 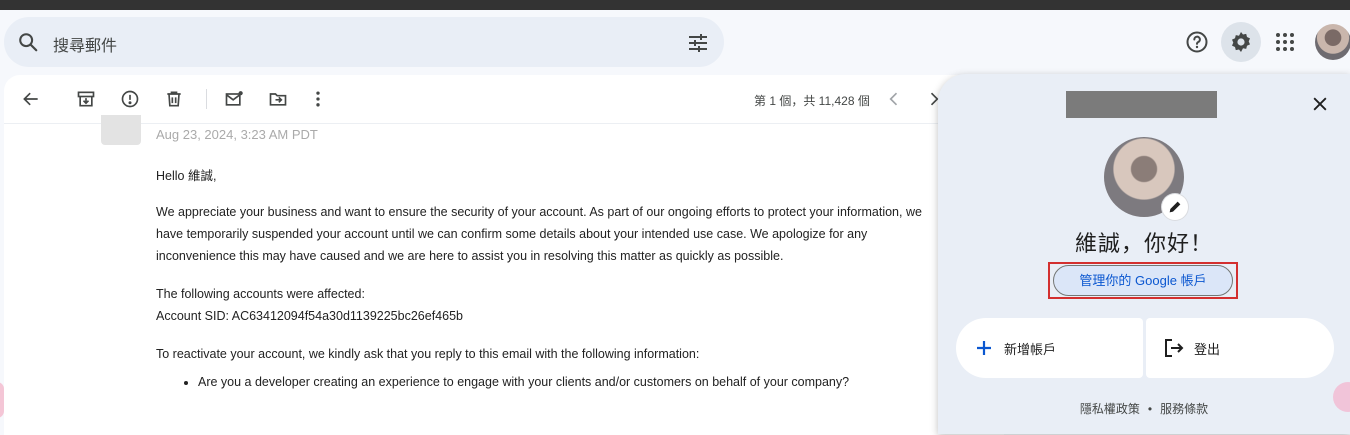 What do you see at coordinates (237, 134) in the screenshot?
I see `email-date: Aug 23, 2024, 3:23 AM PDT` at bounding box center [237, 134].